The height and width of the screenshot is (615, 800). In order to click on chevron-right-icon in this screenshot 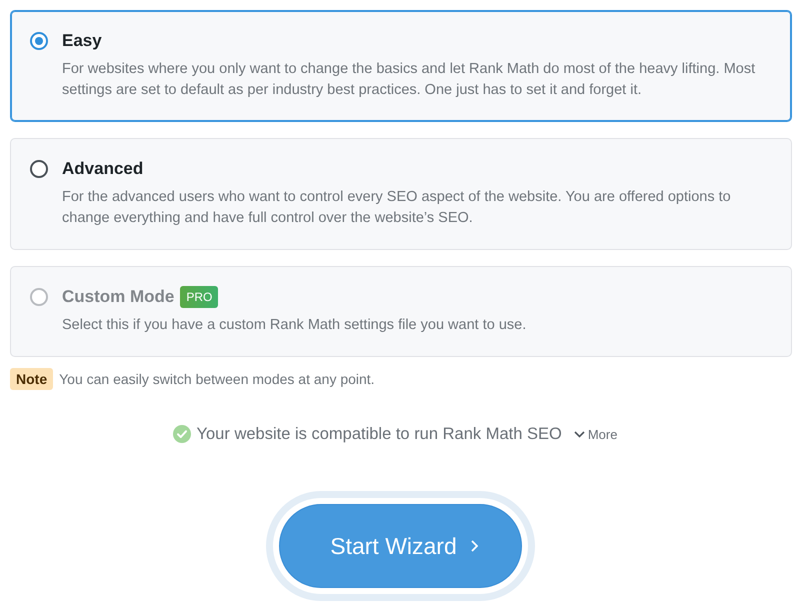, I will do `click(474, 546)`.